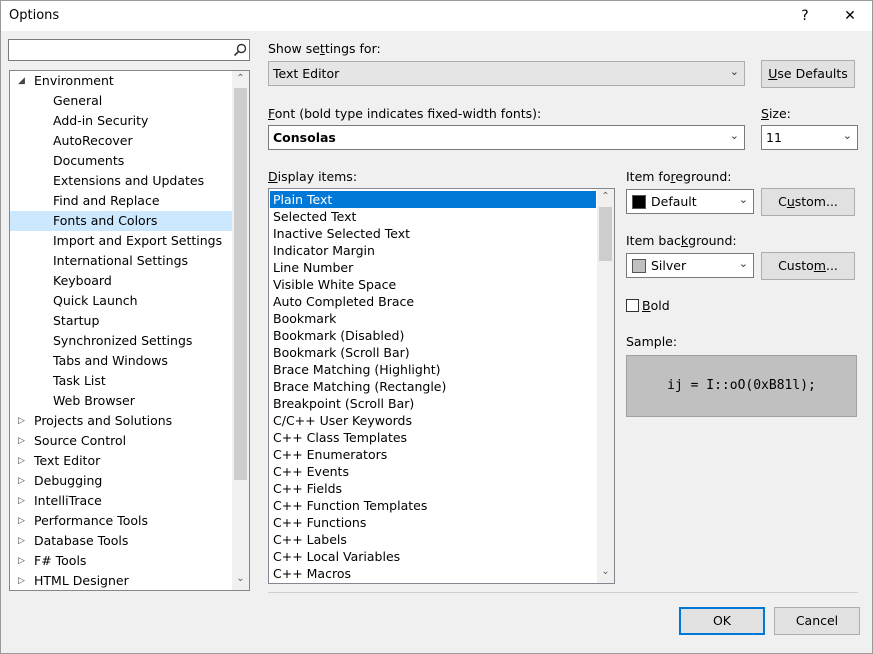 Image resolution: width=873 pixels, height=654 pixels. What do you see at coordinates (433, 369) in the screenshot?
I see `list-item: Brace Matching (Highlight)` at bounding box center [433, 369].